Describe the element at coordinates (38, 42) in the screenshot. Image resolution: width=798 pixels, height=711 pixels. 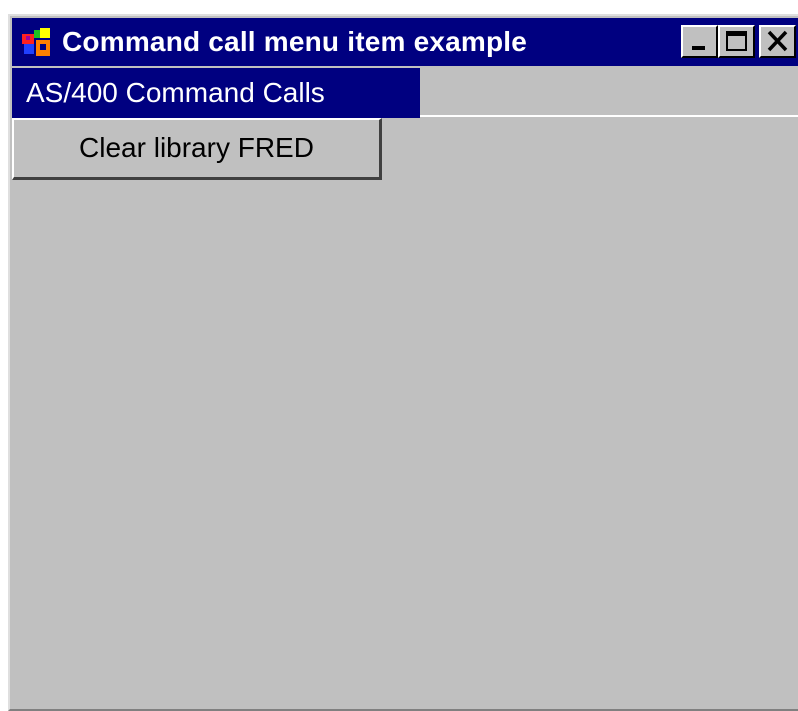
I see `java-coffee-cup-icon` at that location.